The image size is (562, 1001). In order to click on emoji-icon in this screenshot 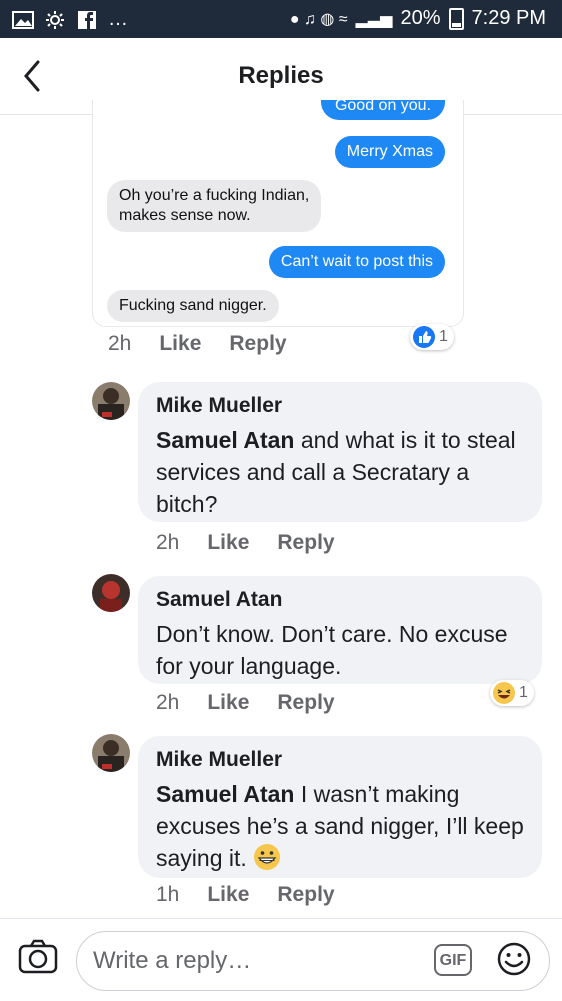, I will do `click(514, 959)`.